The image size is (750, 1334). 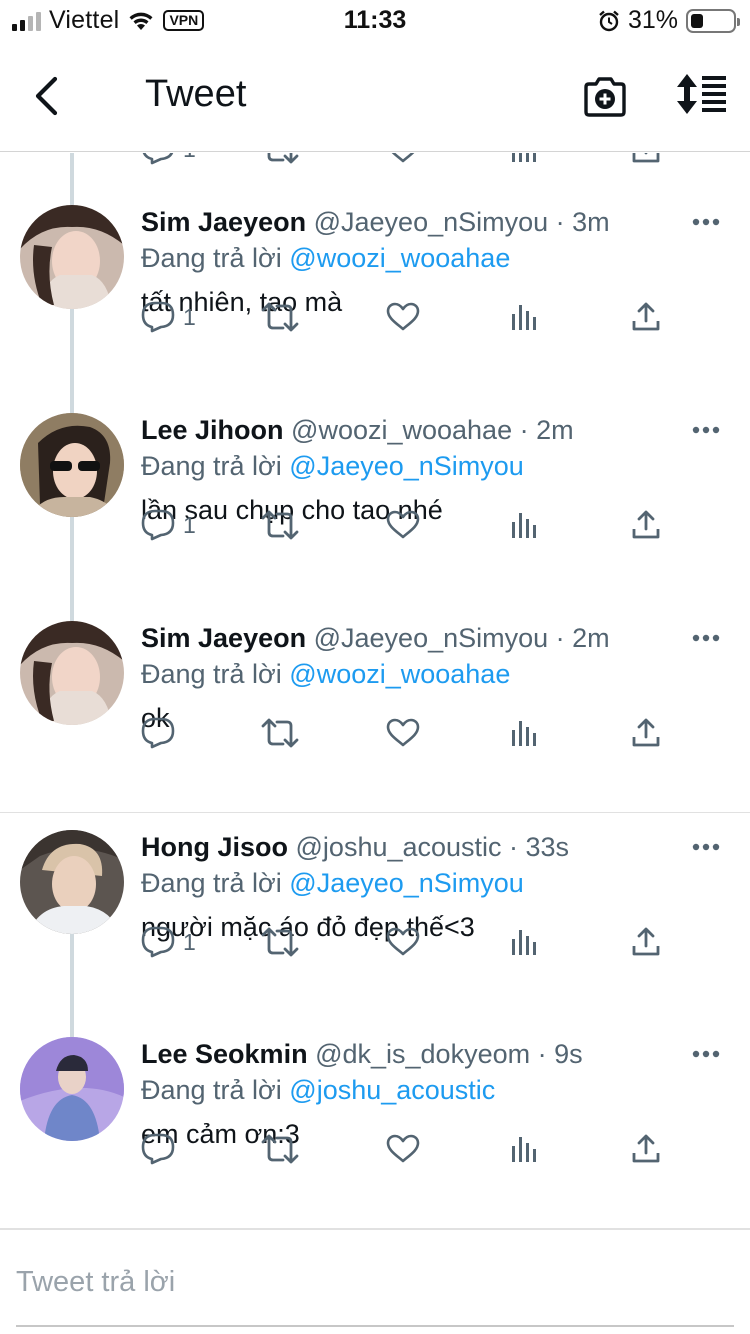 What do you see at coordinates (461, 638) in the screenshot?
I see `handle-and-time: @Jaeyeo_nSimyou · 2m` at bounding box center [461, 638].